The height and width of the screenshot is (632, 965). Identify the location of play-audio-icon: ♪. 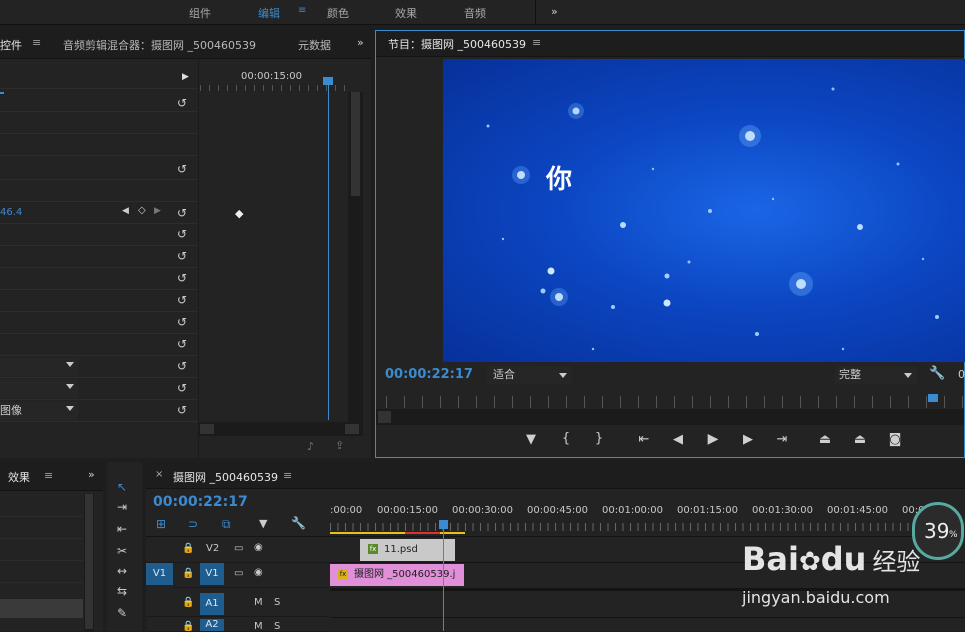
(310, 446).